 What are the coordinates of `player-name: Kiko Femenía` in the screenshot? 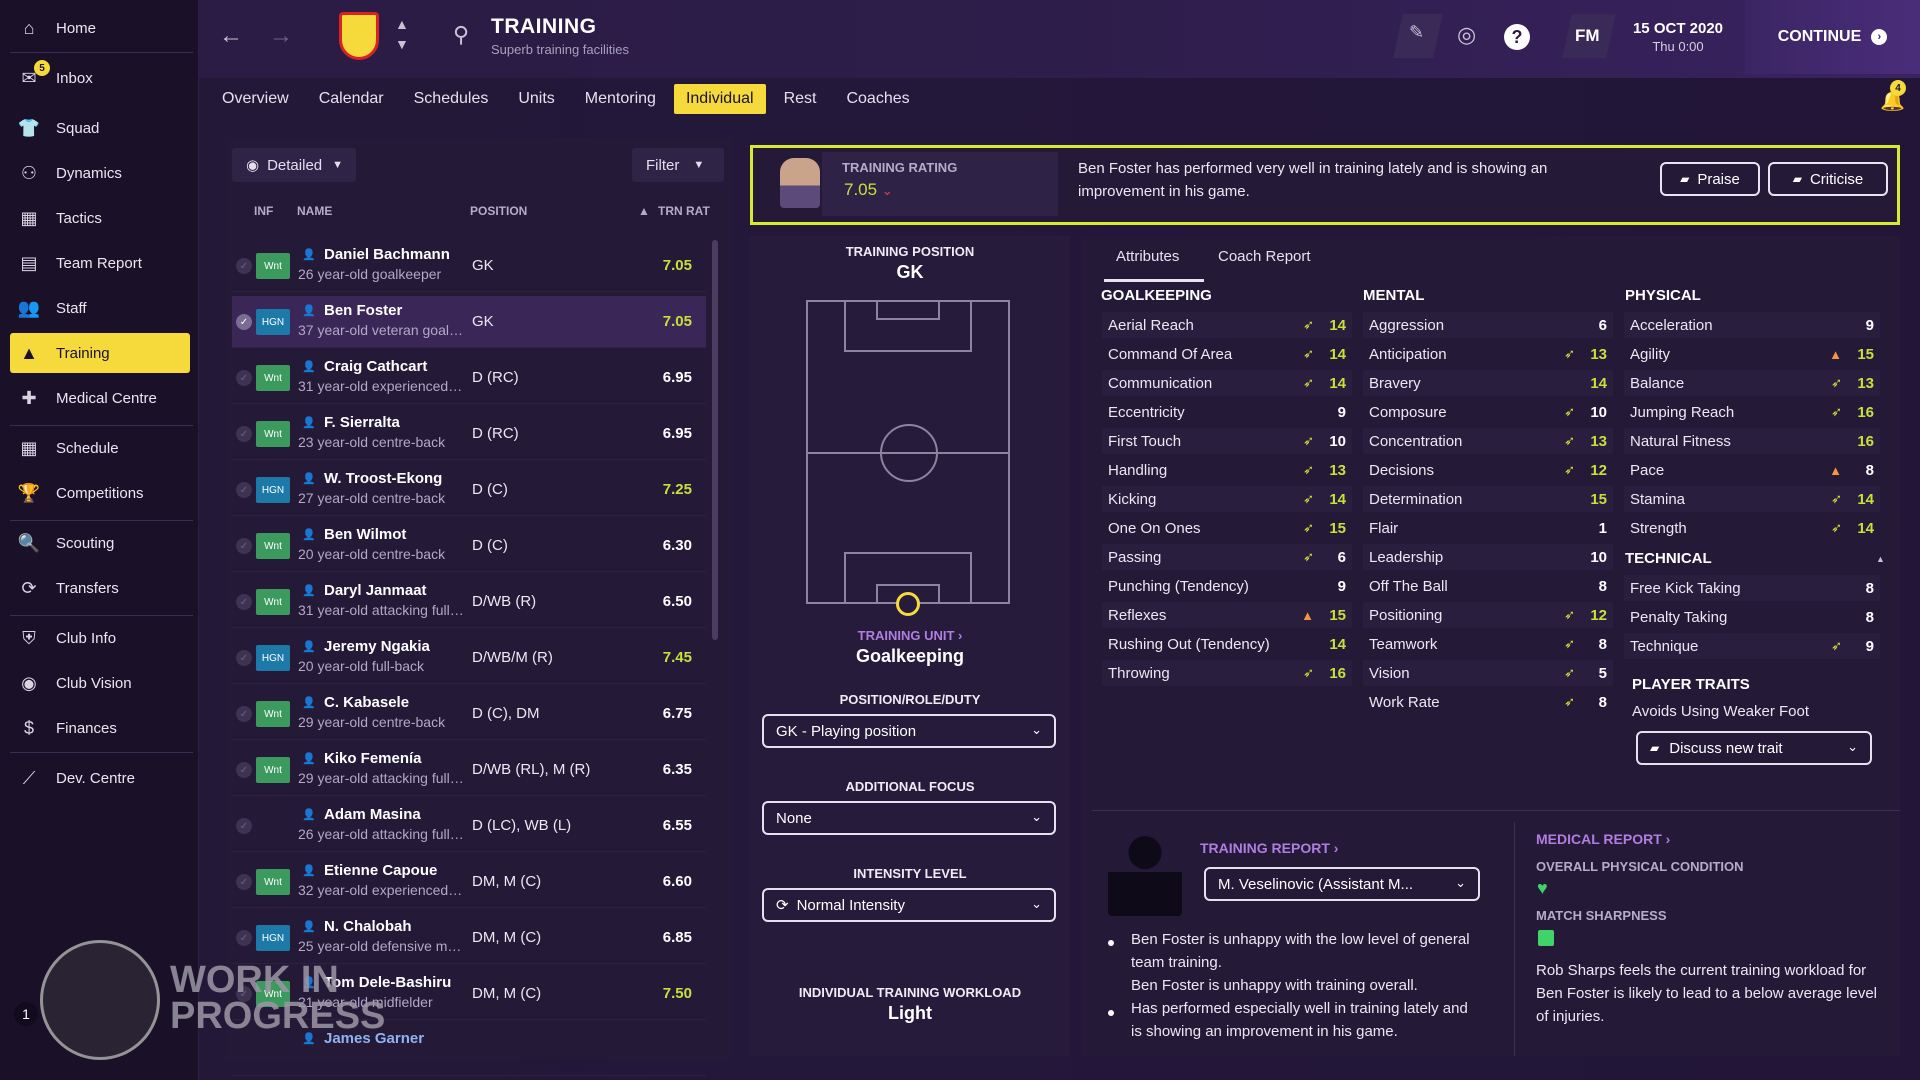 It's located at (373, 758).